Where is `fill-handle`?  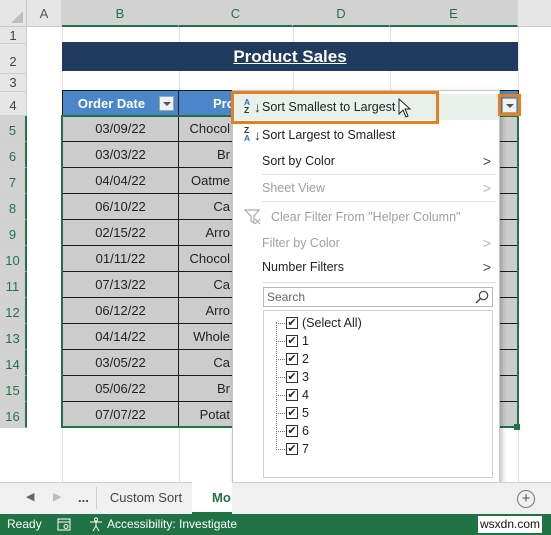
fill-handle is located at coordinates (517, 427).